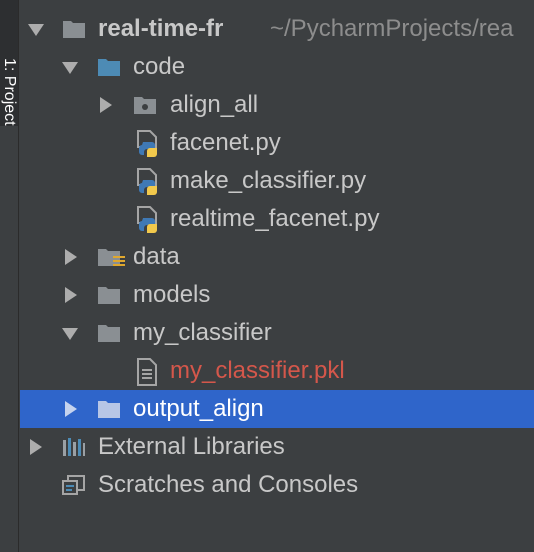 The height and width of the screenshot is (552, 534). I want to click on tool-window-strip: 1: Project, so click(9, 276).